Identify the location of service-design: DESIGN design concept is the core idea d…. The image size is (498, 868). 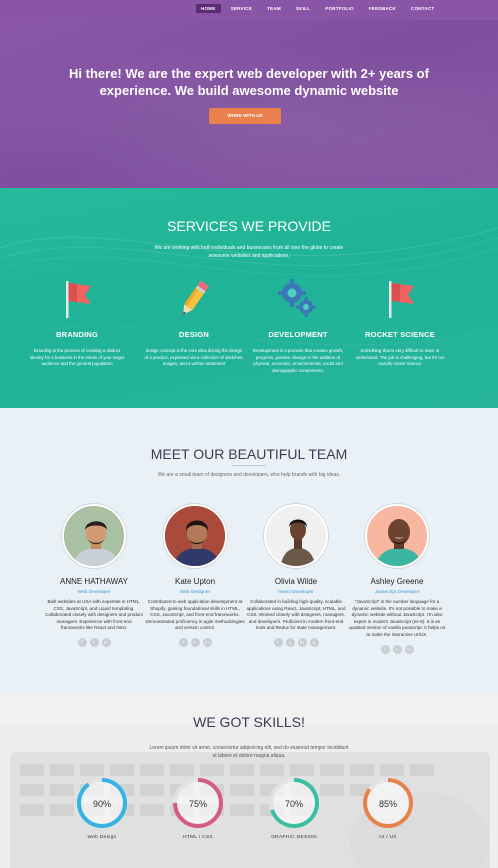
(194, 323).